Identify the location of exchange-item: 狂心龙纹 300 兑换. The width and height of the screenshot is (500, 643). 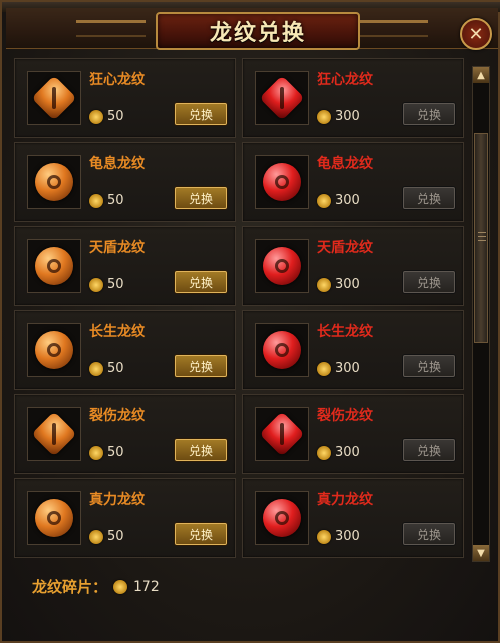
(353, 98).